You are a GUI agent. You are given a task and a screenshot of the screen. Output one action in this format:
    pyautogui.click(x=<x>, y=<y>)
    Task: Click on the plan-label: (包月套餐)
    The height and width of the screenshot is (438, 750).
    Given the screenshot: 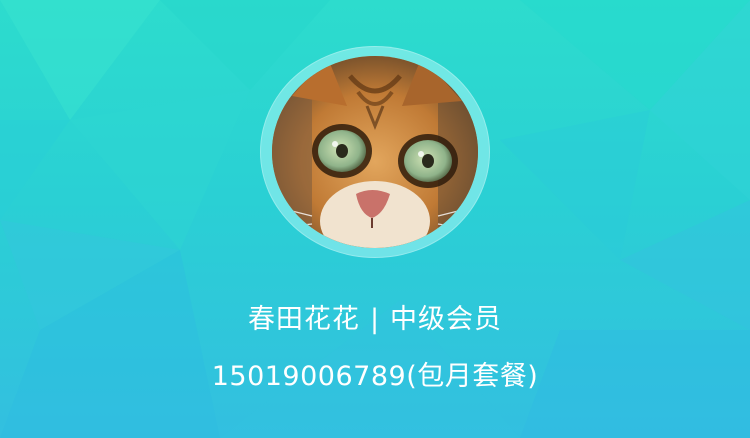 What is the action you would take?
    pyautogui.click(x=472, y=376)
    